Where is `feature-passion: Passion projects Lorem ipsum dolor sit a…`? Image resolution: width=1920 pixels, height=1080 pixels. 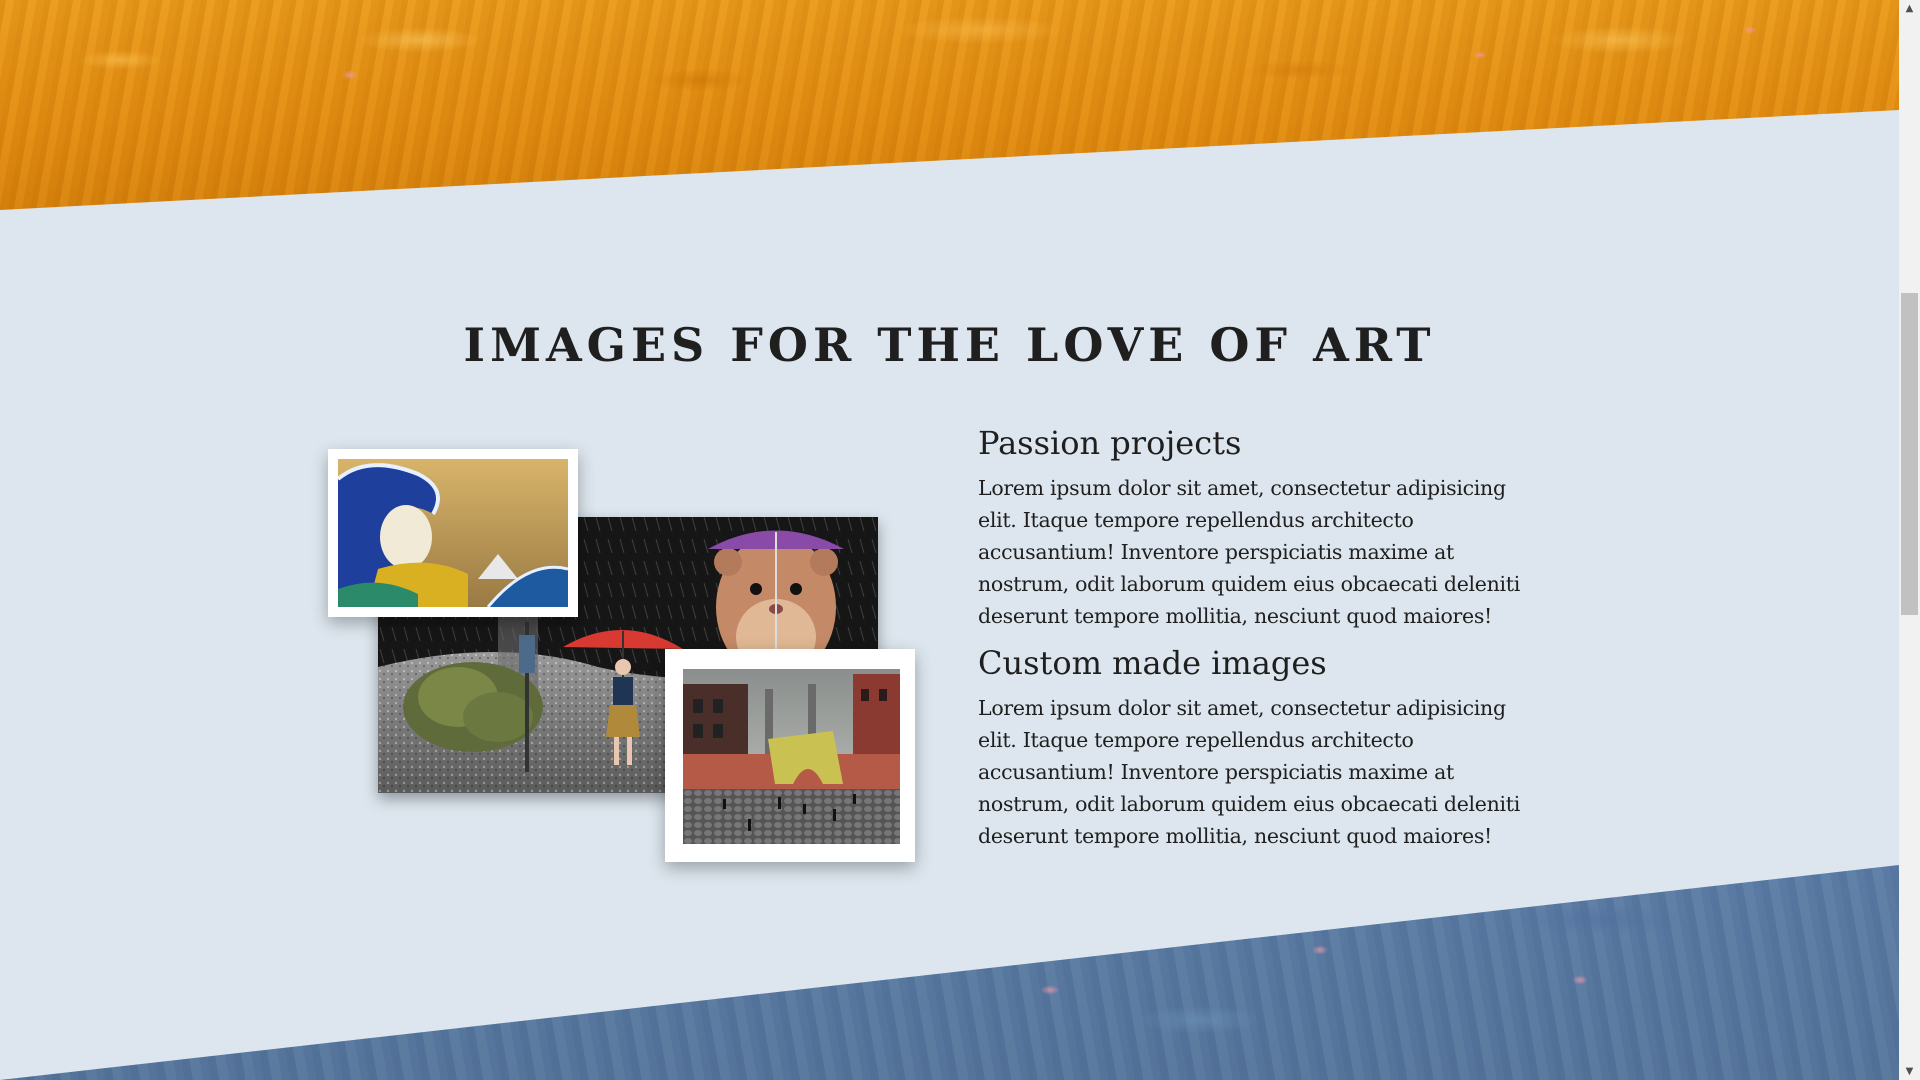
feature-passion: Passion projects Lorem ipsum dolor sit a… is located at coordinates (1258, 526).